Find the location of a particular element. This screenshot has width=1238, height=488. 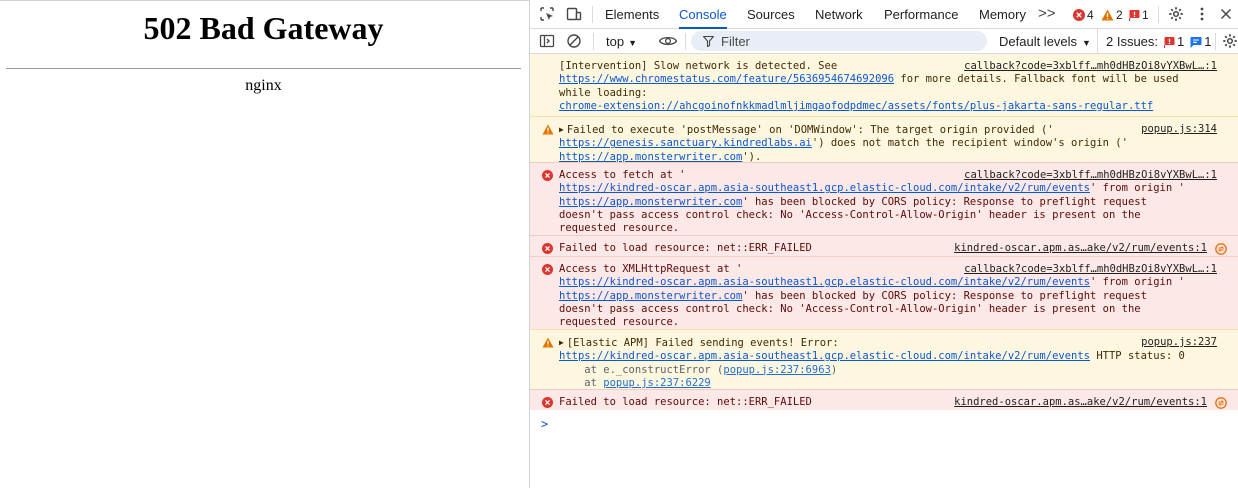

info-message-icon is located at coordinates (1196, 42).